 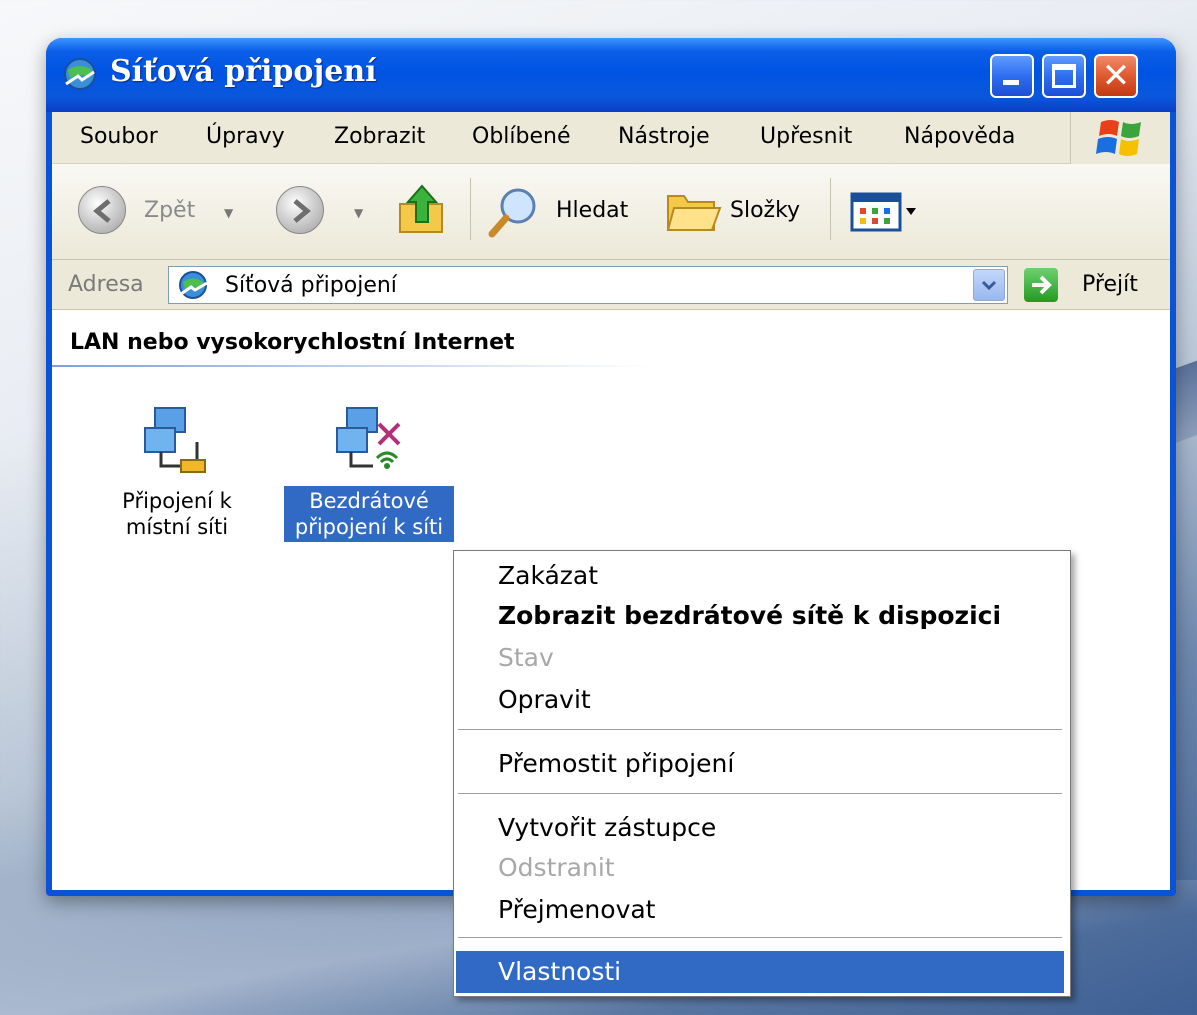 I want to click on close-icon: ✕, so click(x=1116, y=76).